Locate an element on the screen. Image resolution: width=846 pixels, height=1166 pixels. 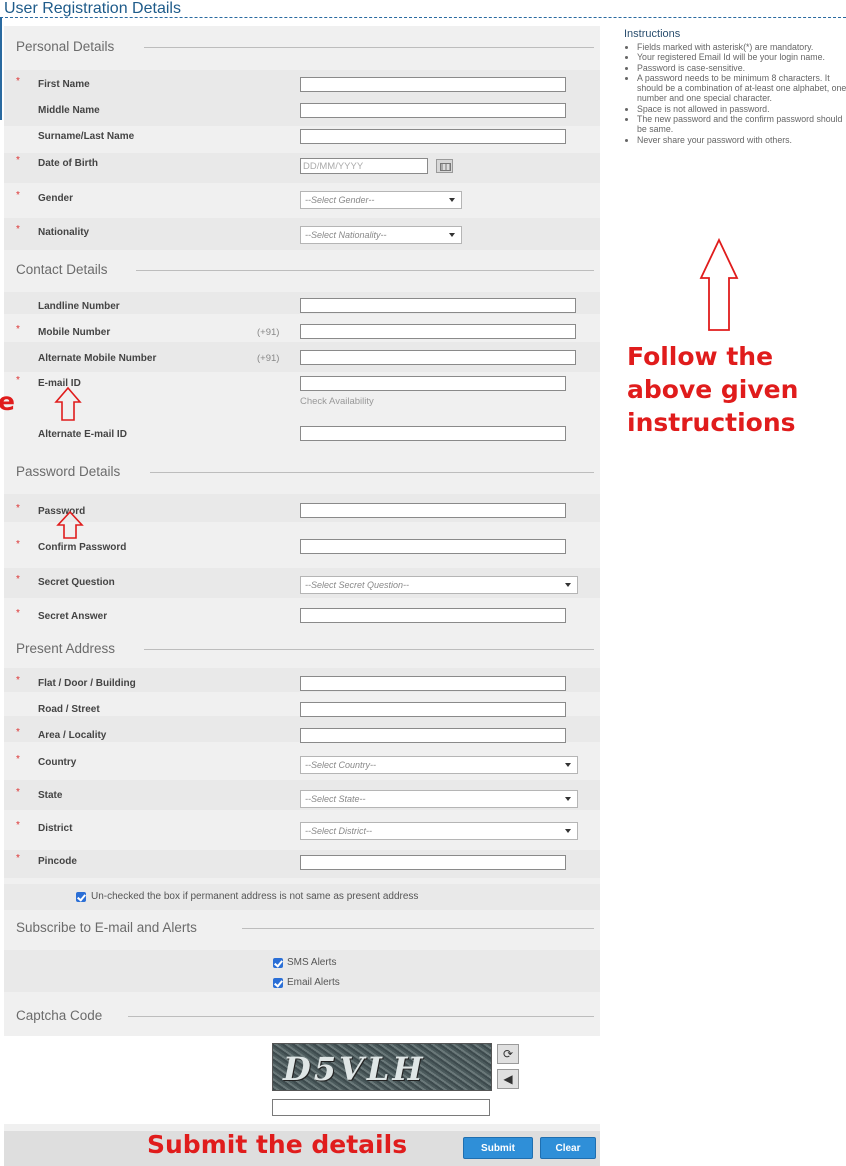
annotation-line: Follow the is located at coordinates (700, 356).